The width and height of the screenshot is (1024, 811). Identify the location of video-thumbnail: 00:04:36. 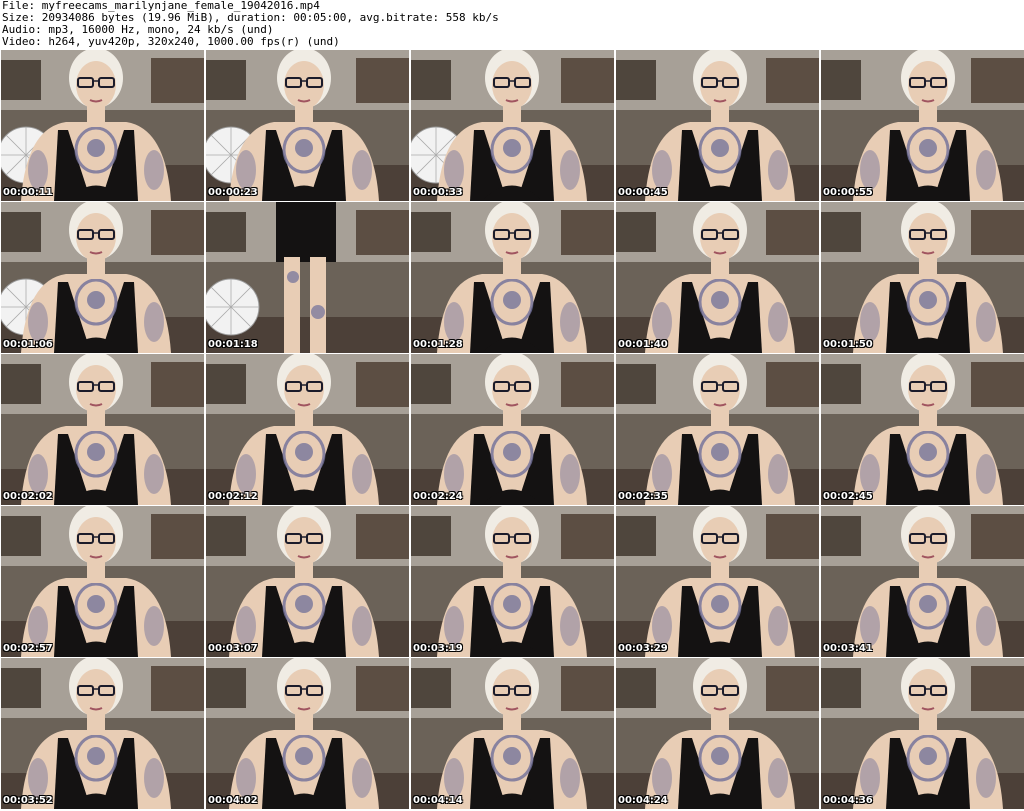
(922, 733).